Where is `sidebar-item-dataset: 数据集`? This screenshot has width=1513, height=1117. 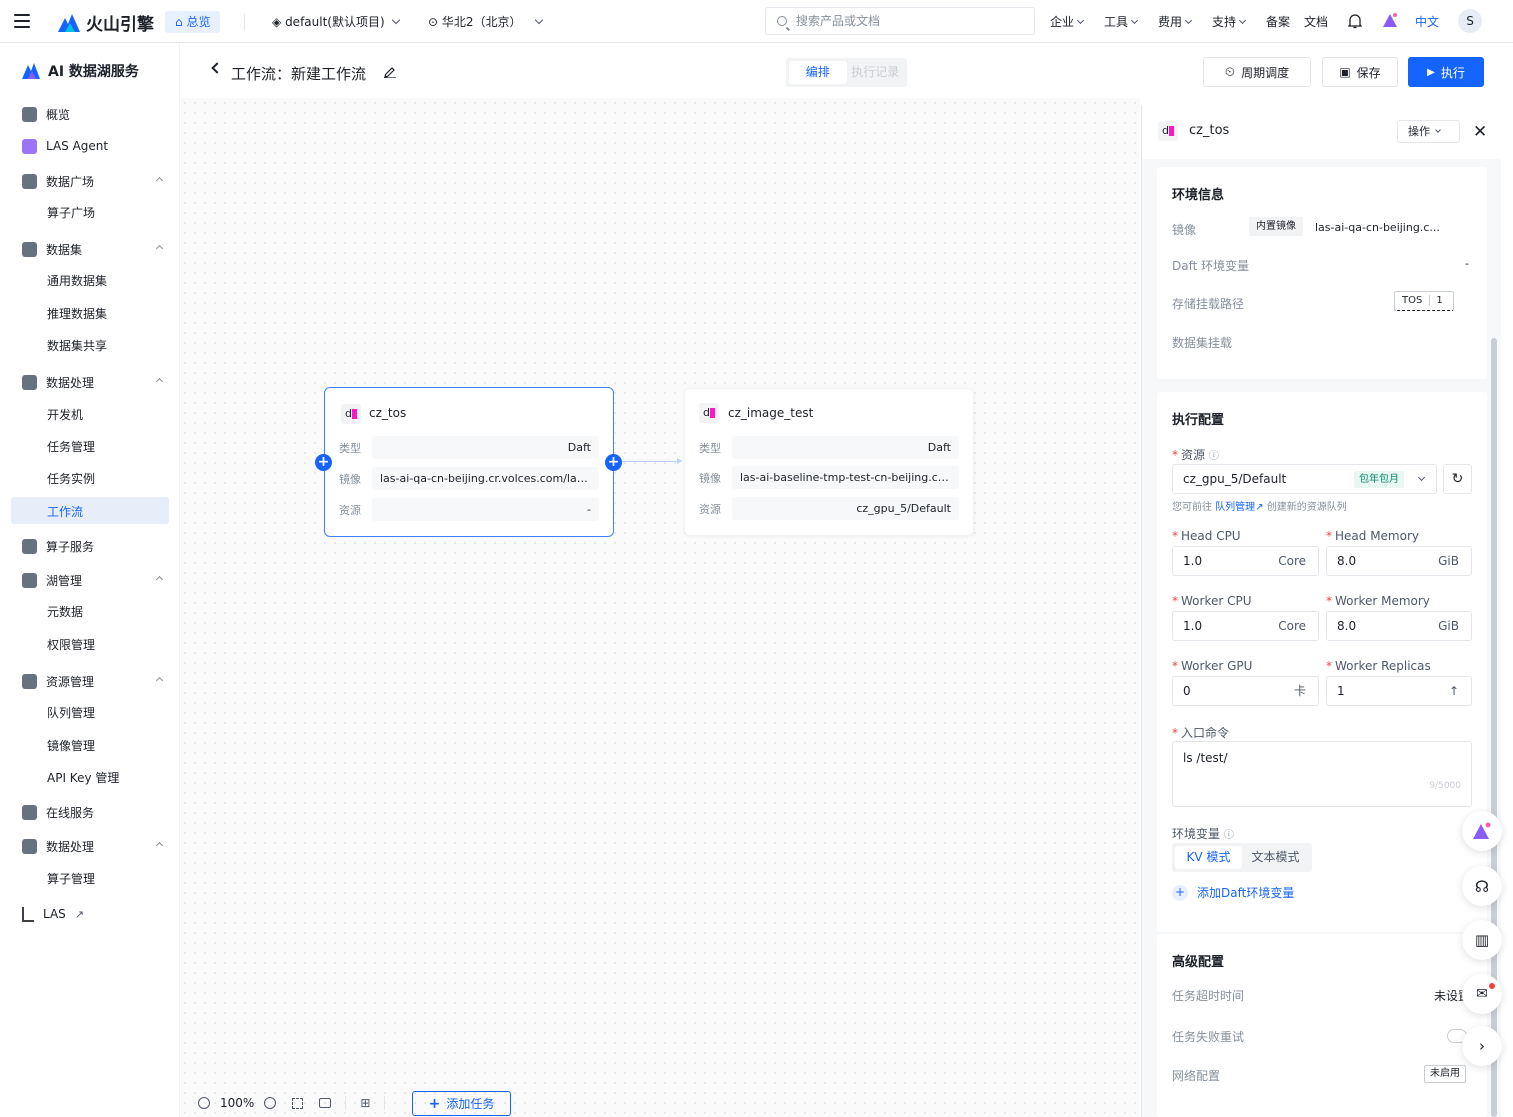
sidebar-item-dataset: 数据集 is located at coordinates (93, 249).